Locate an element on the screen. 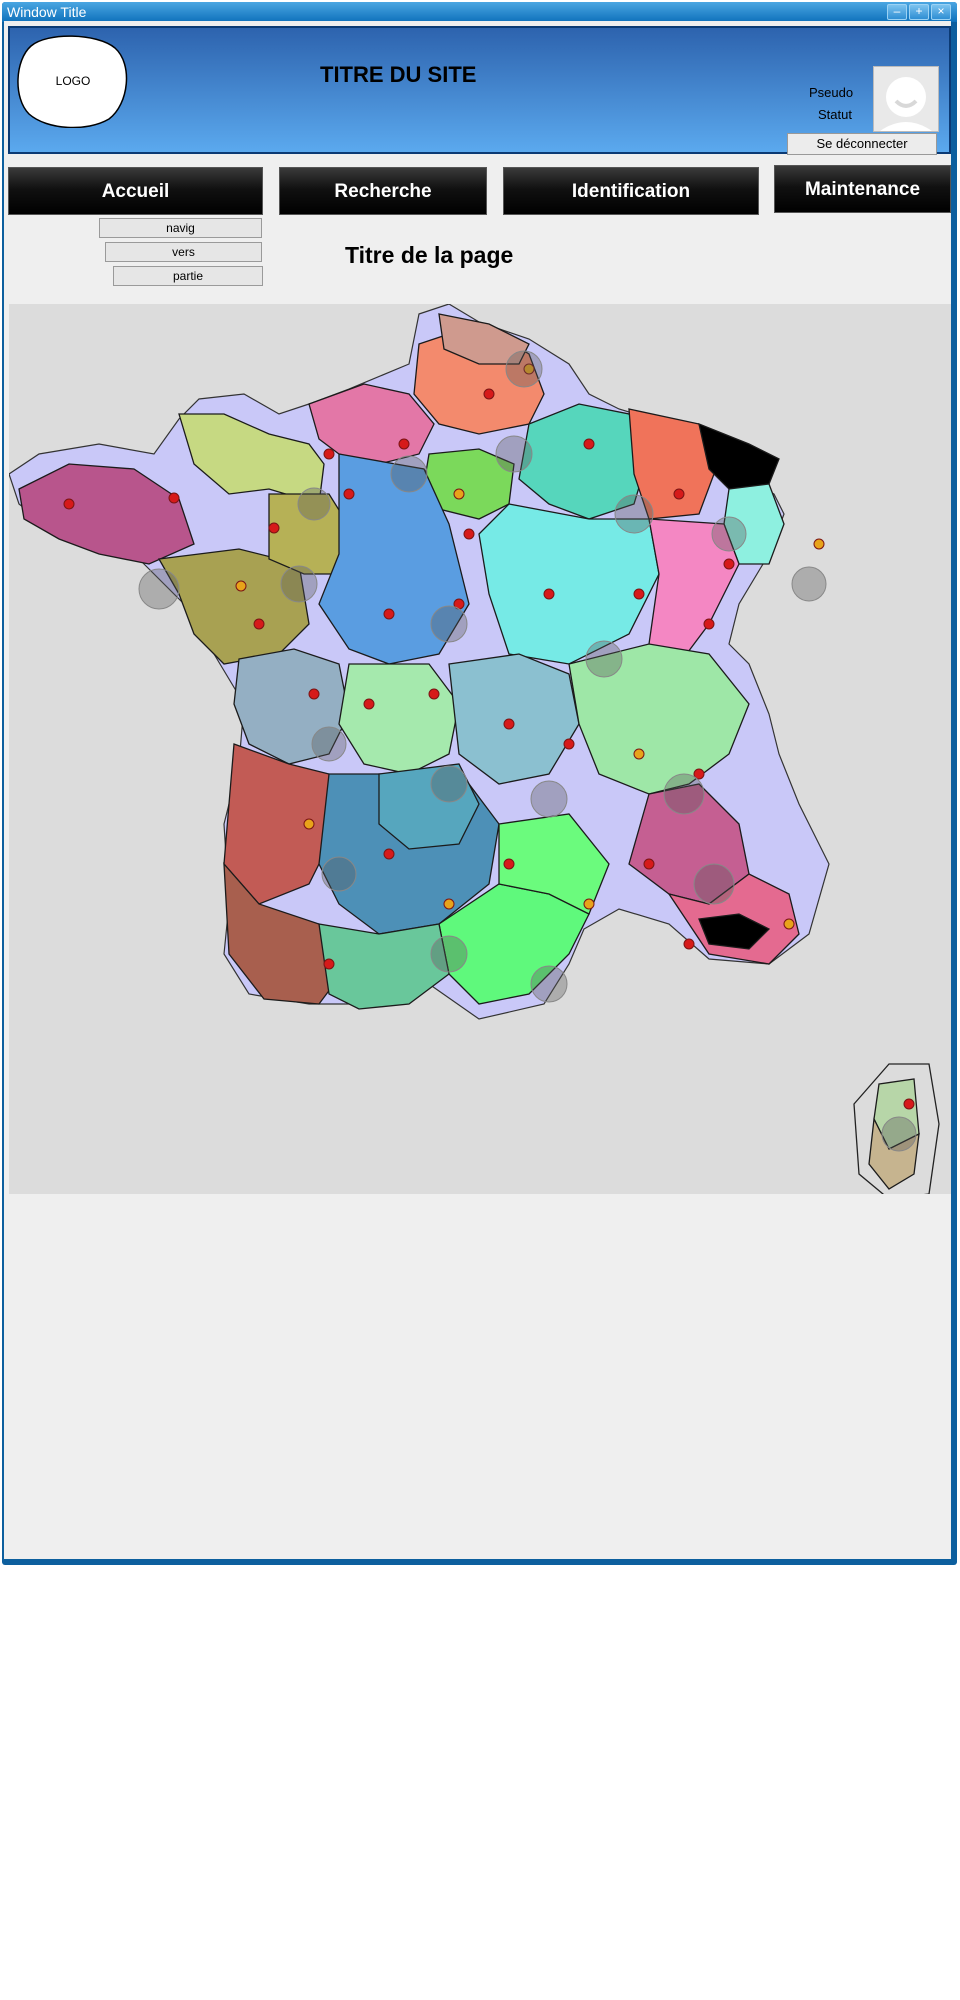 The height and width of the screenshot is (2000, 960). logo-text: LOGO is located at coordinates (73, 81).